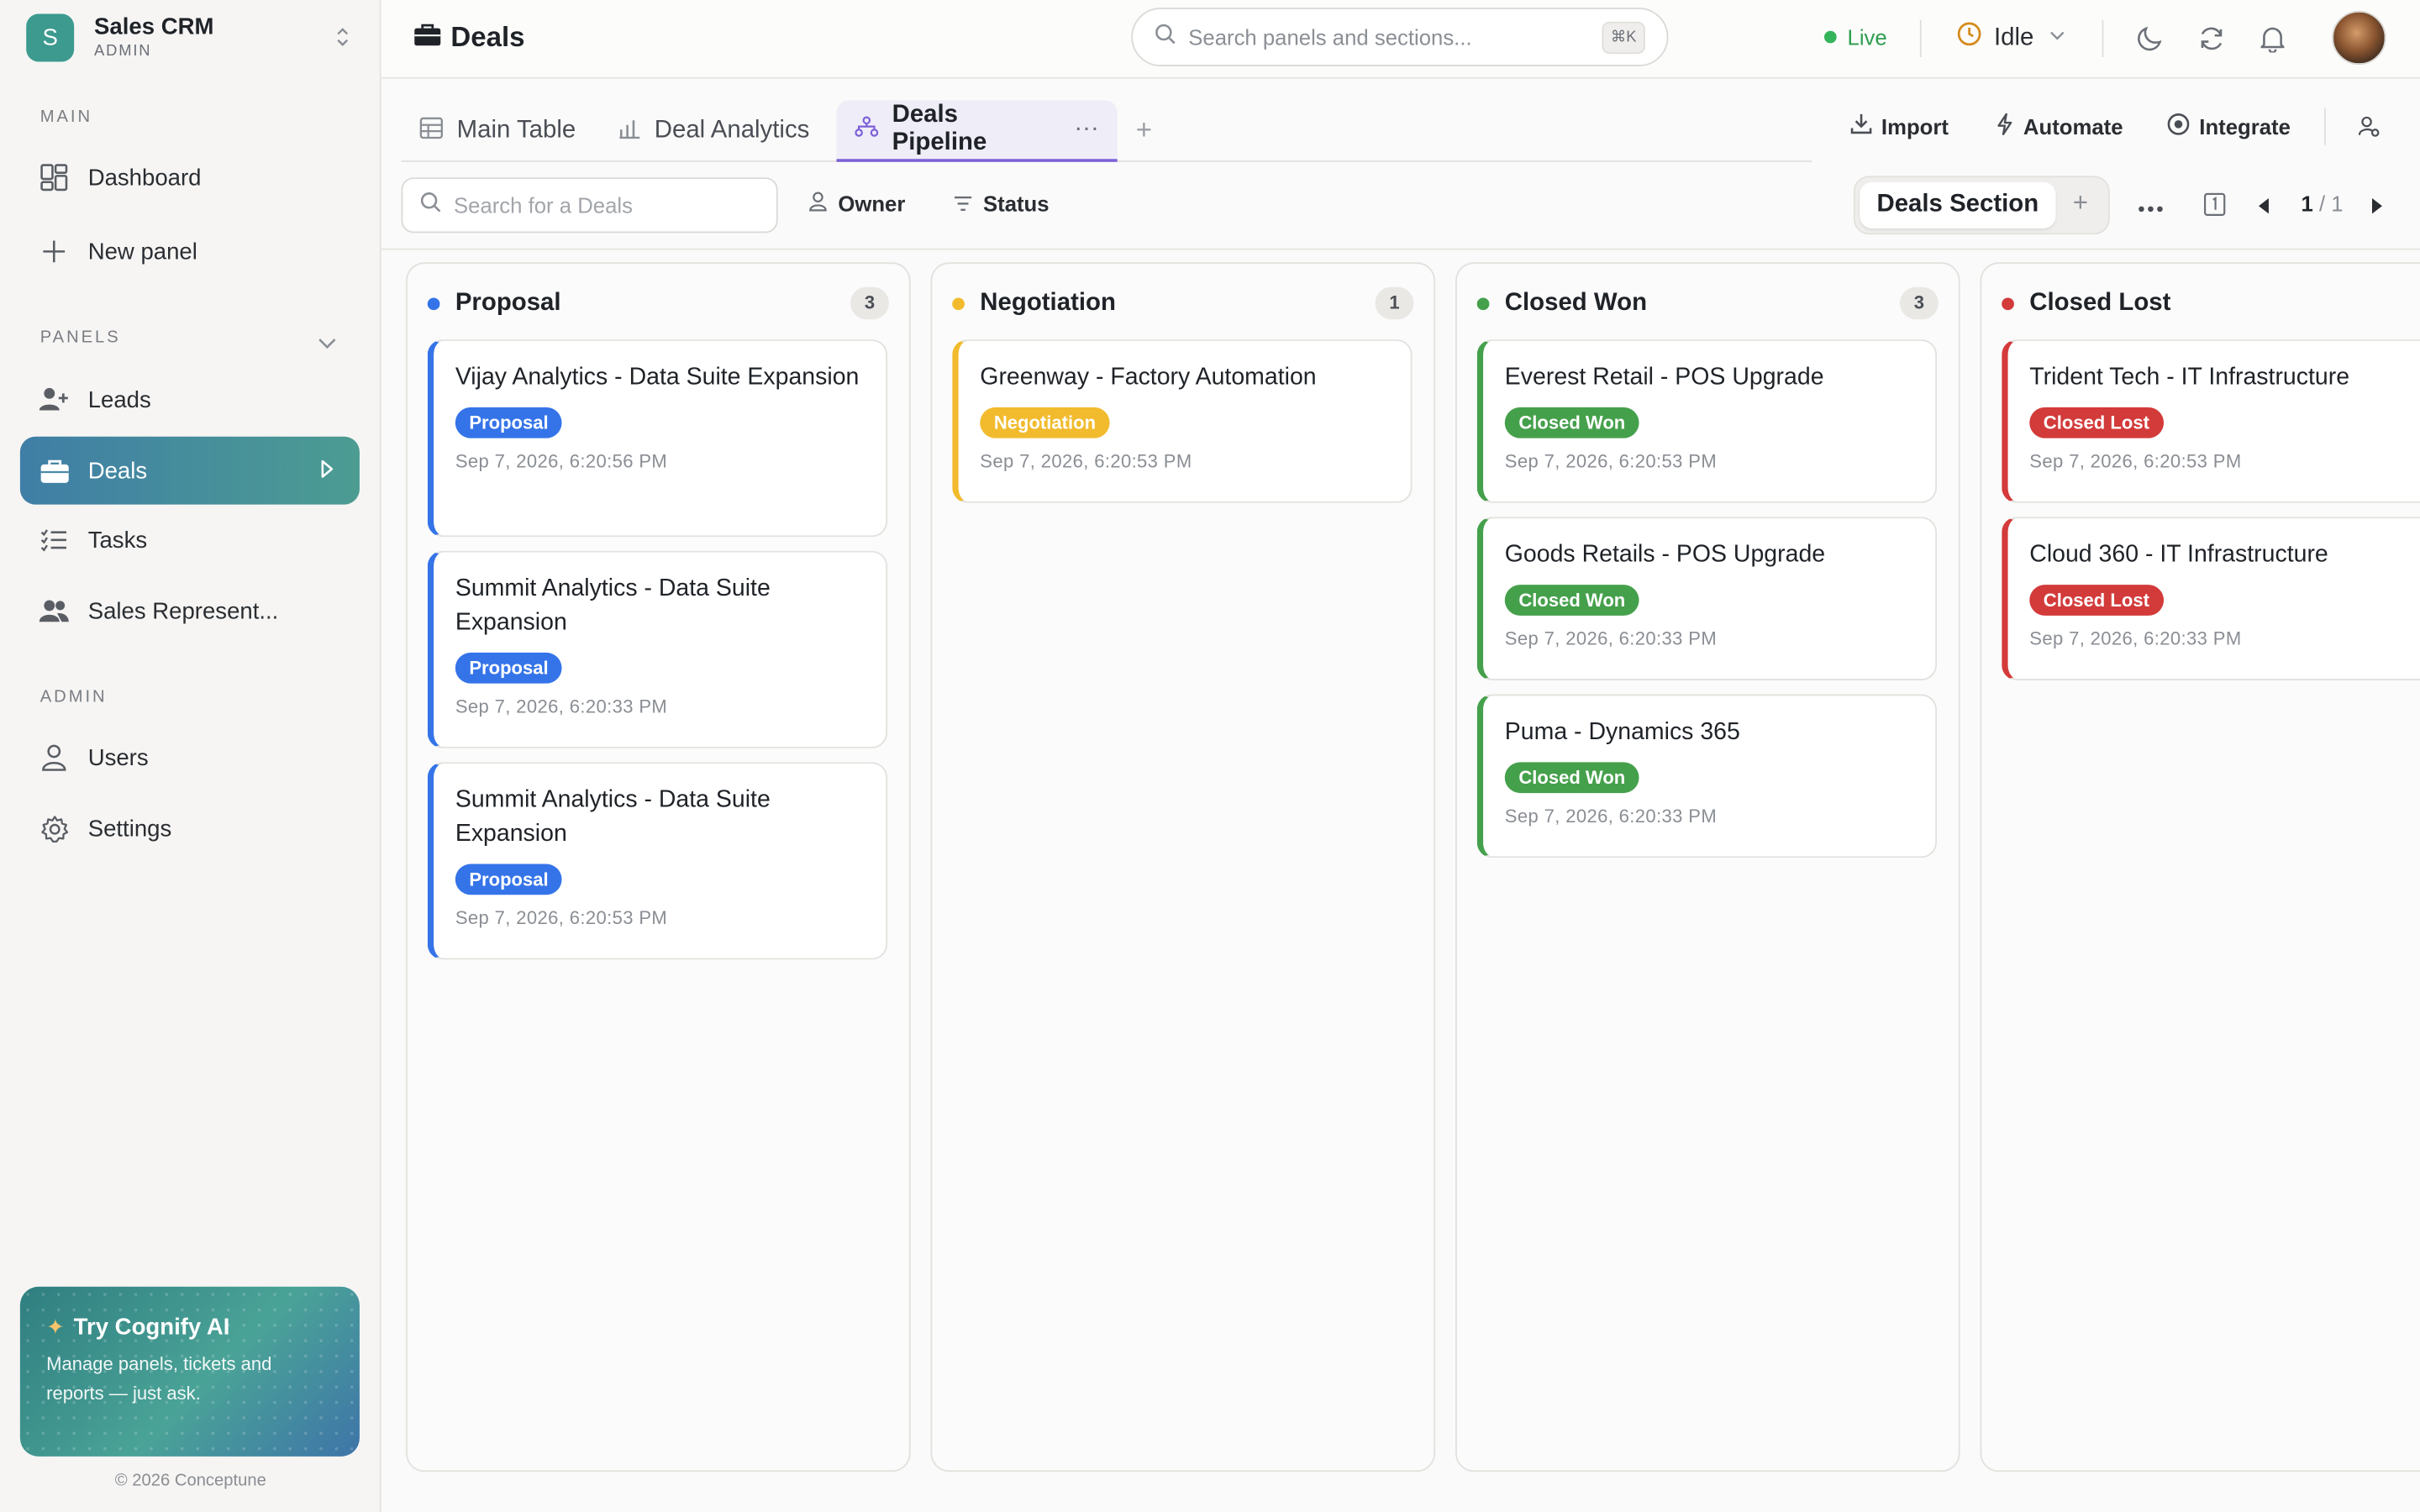  I want to click on deal-title: Summit Analytics - Data Suite Expansion, so click(613, 817).